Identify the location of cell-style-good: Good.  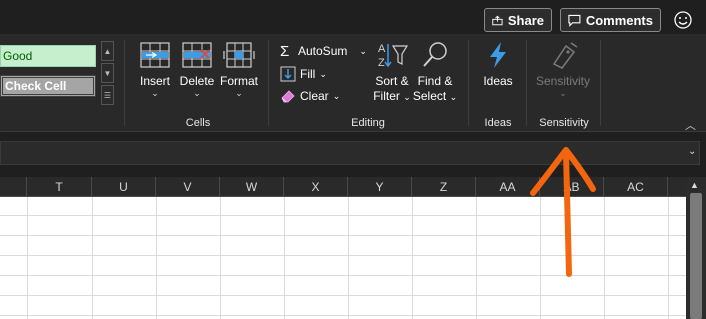
(48, 56).